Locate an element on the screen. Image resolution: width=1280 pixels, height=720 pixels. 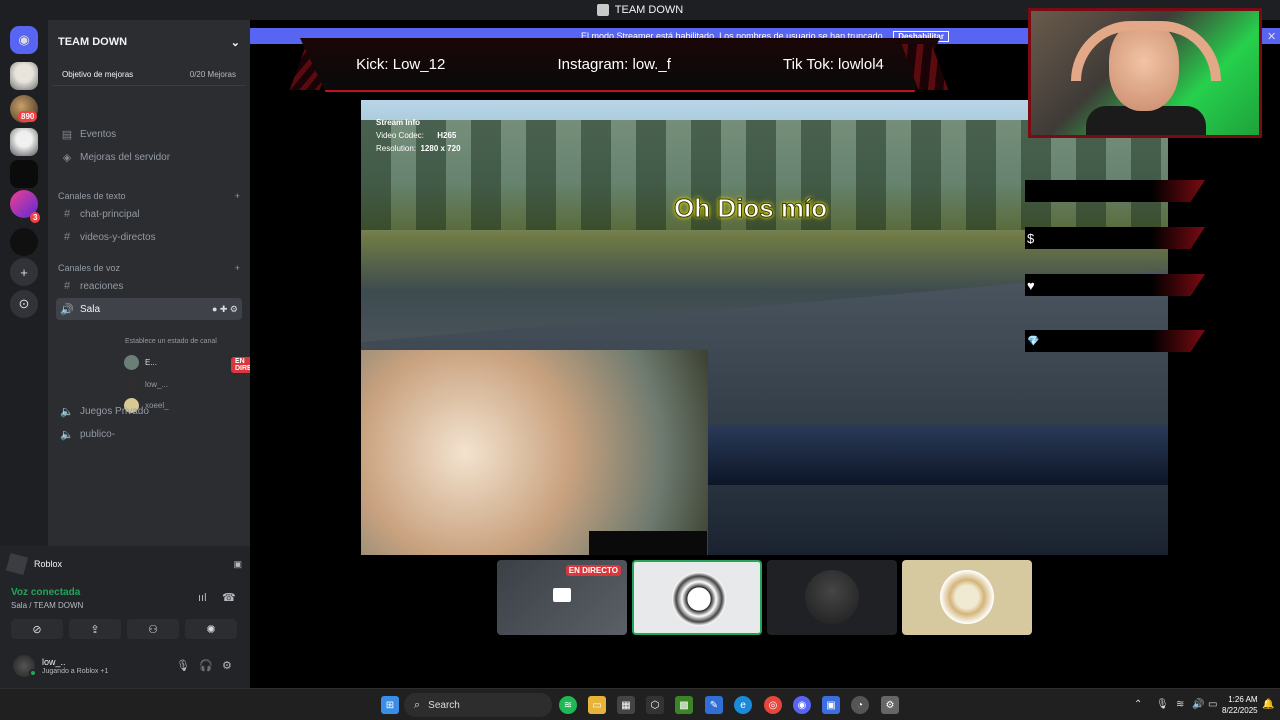
windows-start-icon: ⊞ is located at coordinates (390, 705).